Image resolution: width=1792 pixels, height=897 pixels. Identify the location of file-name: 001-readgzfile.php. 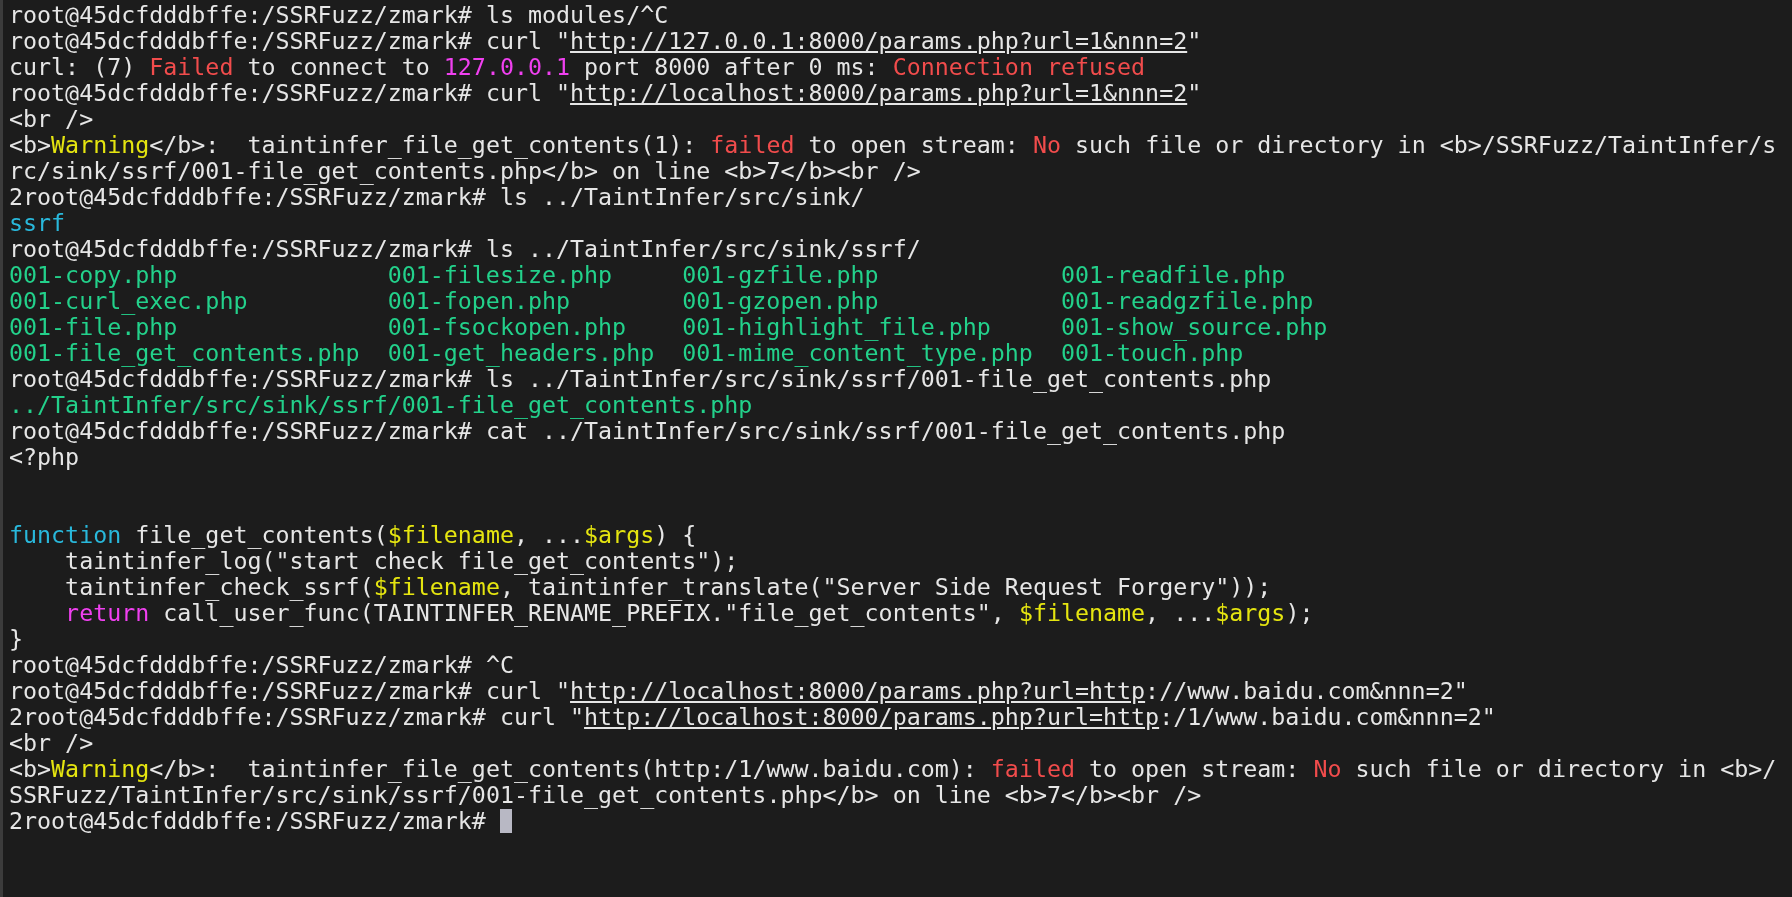
(1187, 300).